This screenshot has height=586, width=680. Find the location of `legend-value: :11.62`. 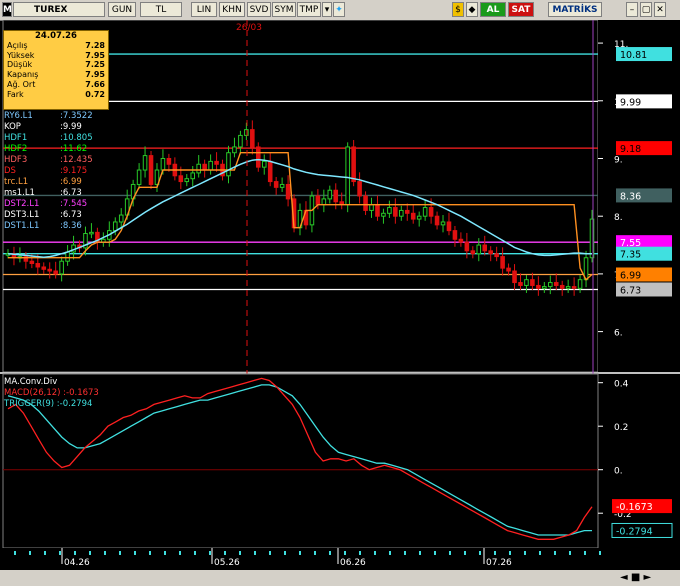

legend-value: :11.62 is located at coordinates (73, 149).